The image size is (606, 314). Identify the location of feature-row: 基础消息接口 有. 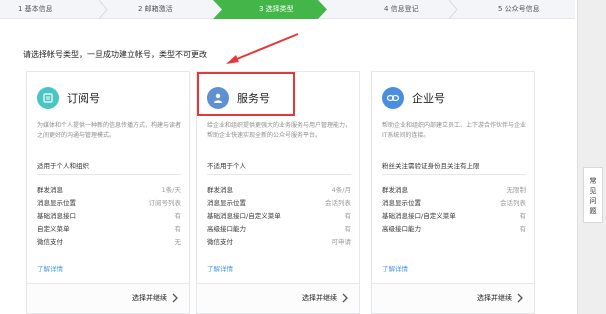
(109, 216).